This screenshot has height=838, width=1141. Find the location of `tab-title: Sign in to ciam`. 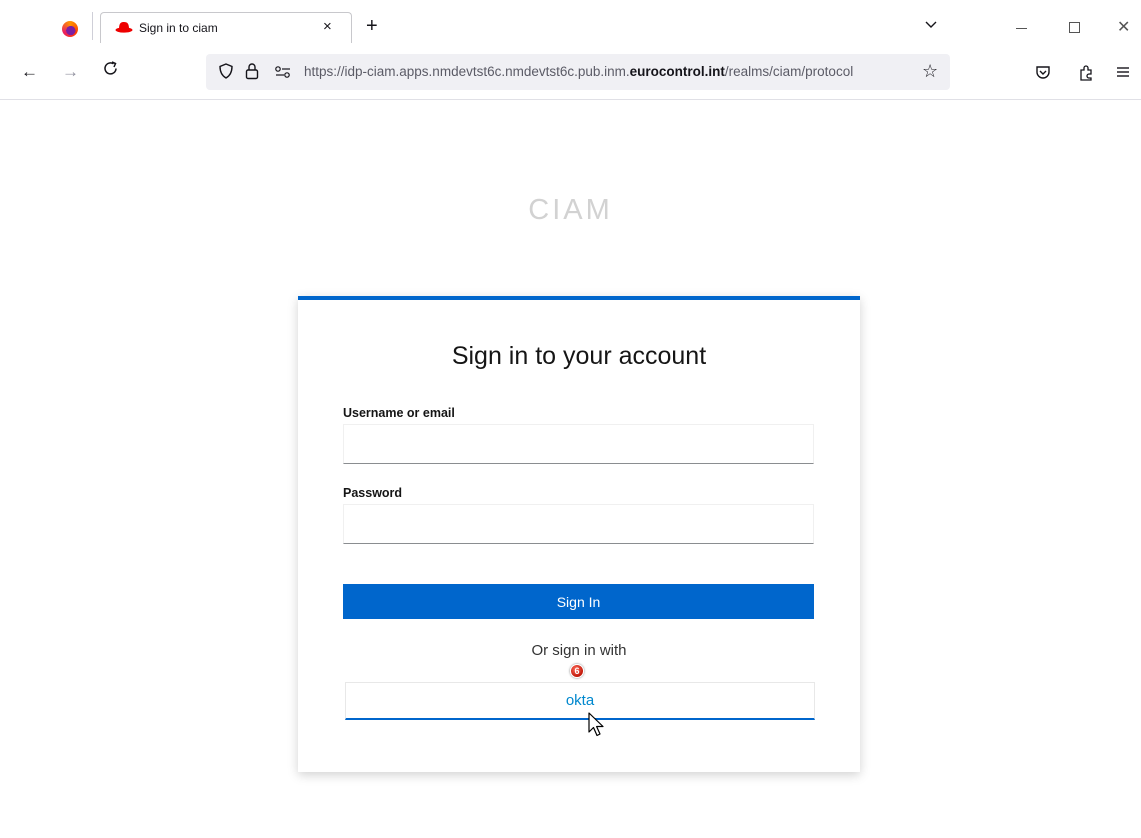

tab-title: Sign in to ciam is located at coordinates (178, 28).